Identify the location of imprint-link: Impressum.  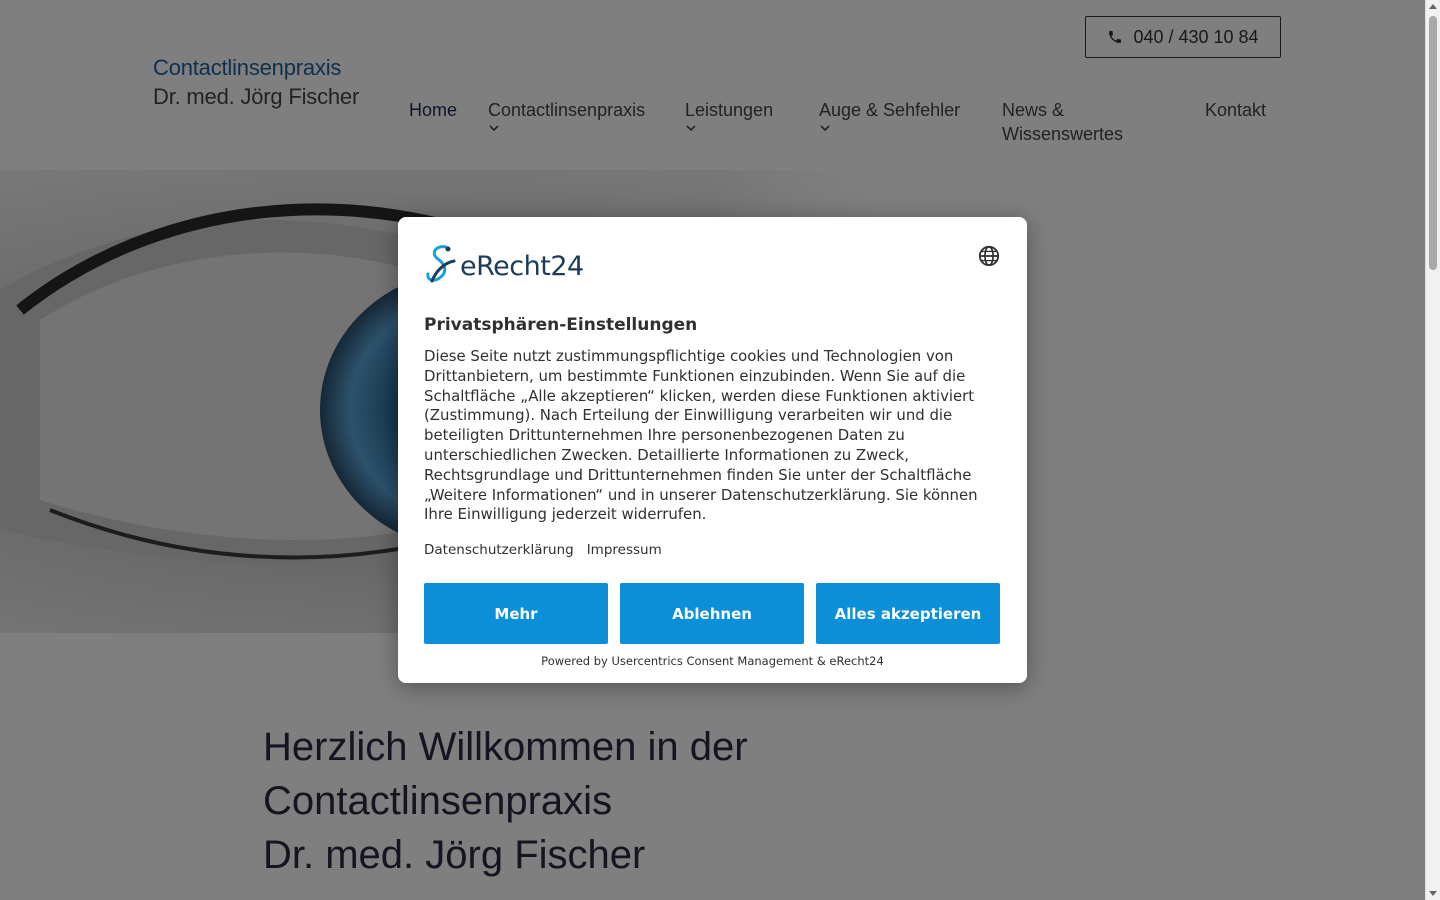
(624, 550).